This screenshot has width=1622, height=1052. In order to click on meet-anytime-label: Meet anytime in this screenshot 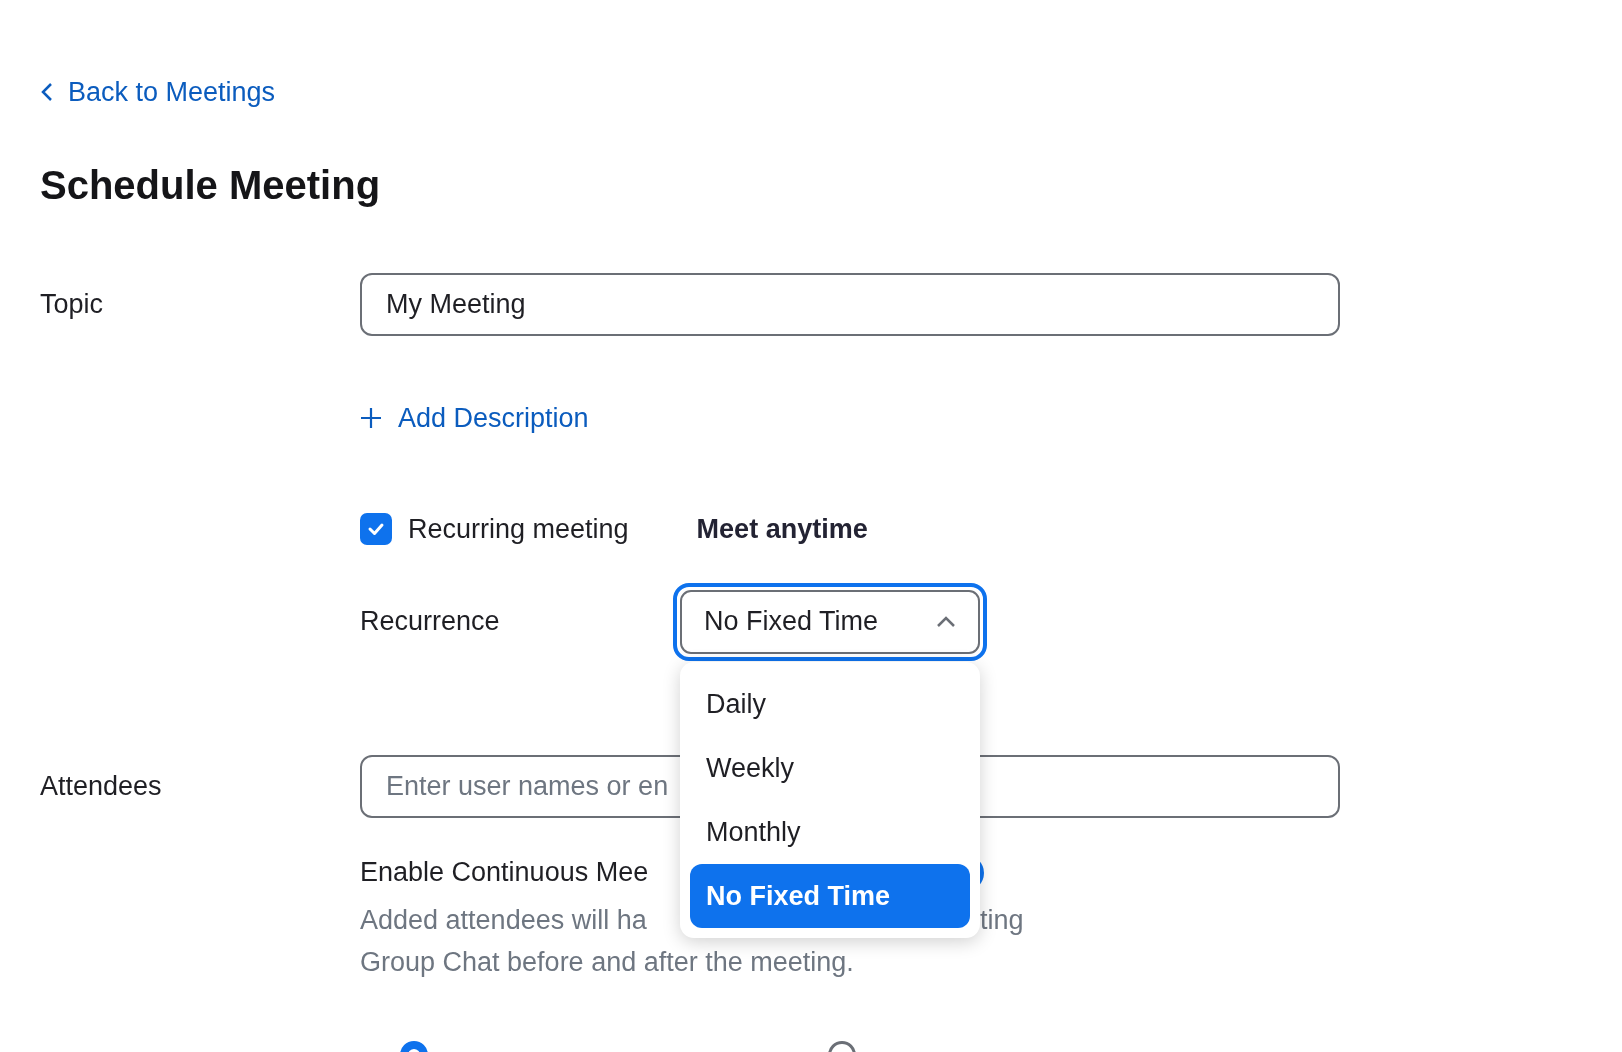, I will do `click(782, 529)`.